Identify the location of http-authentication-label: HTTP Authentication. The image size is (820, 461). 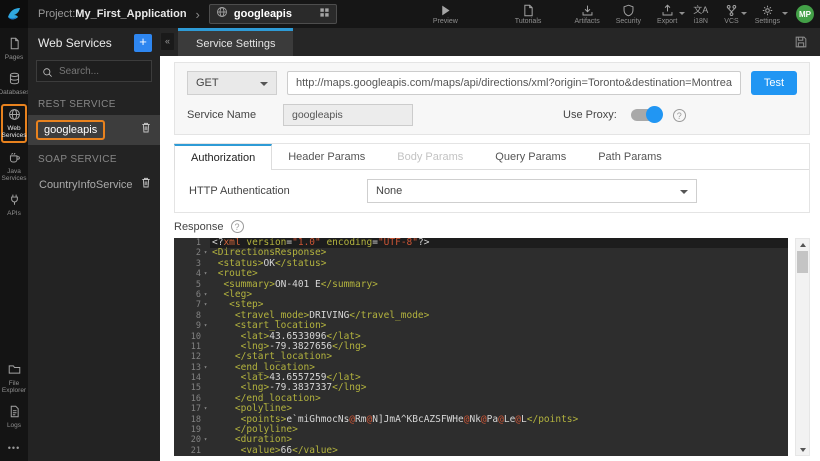
(239, 191).